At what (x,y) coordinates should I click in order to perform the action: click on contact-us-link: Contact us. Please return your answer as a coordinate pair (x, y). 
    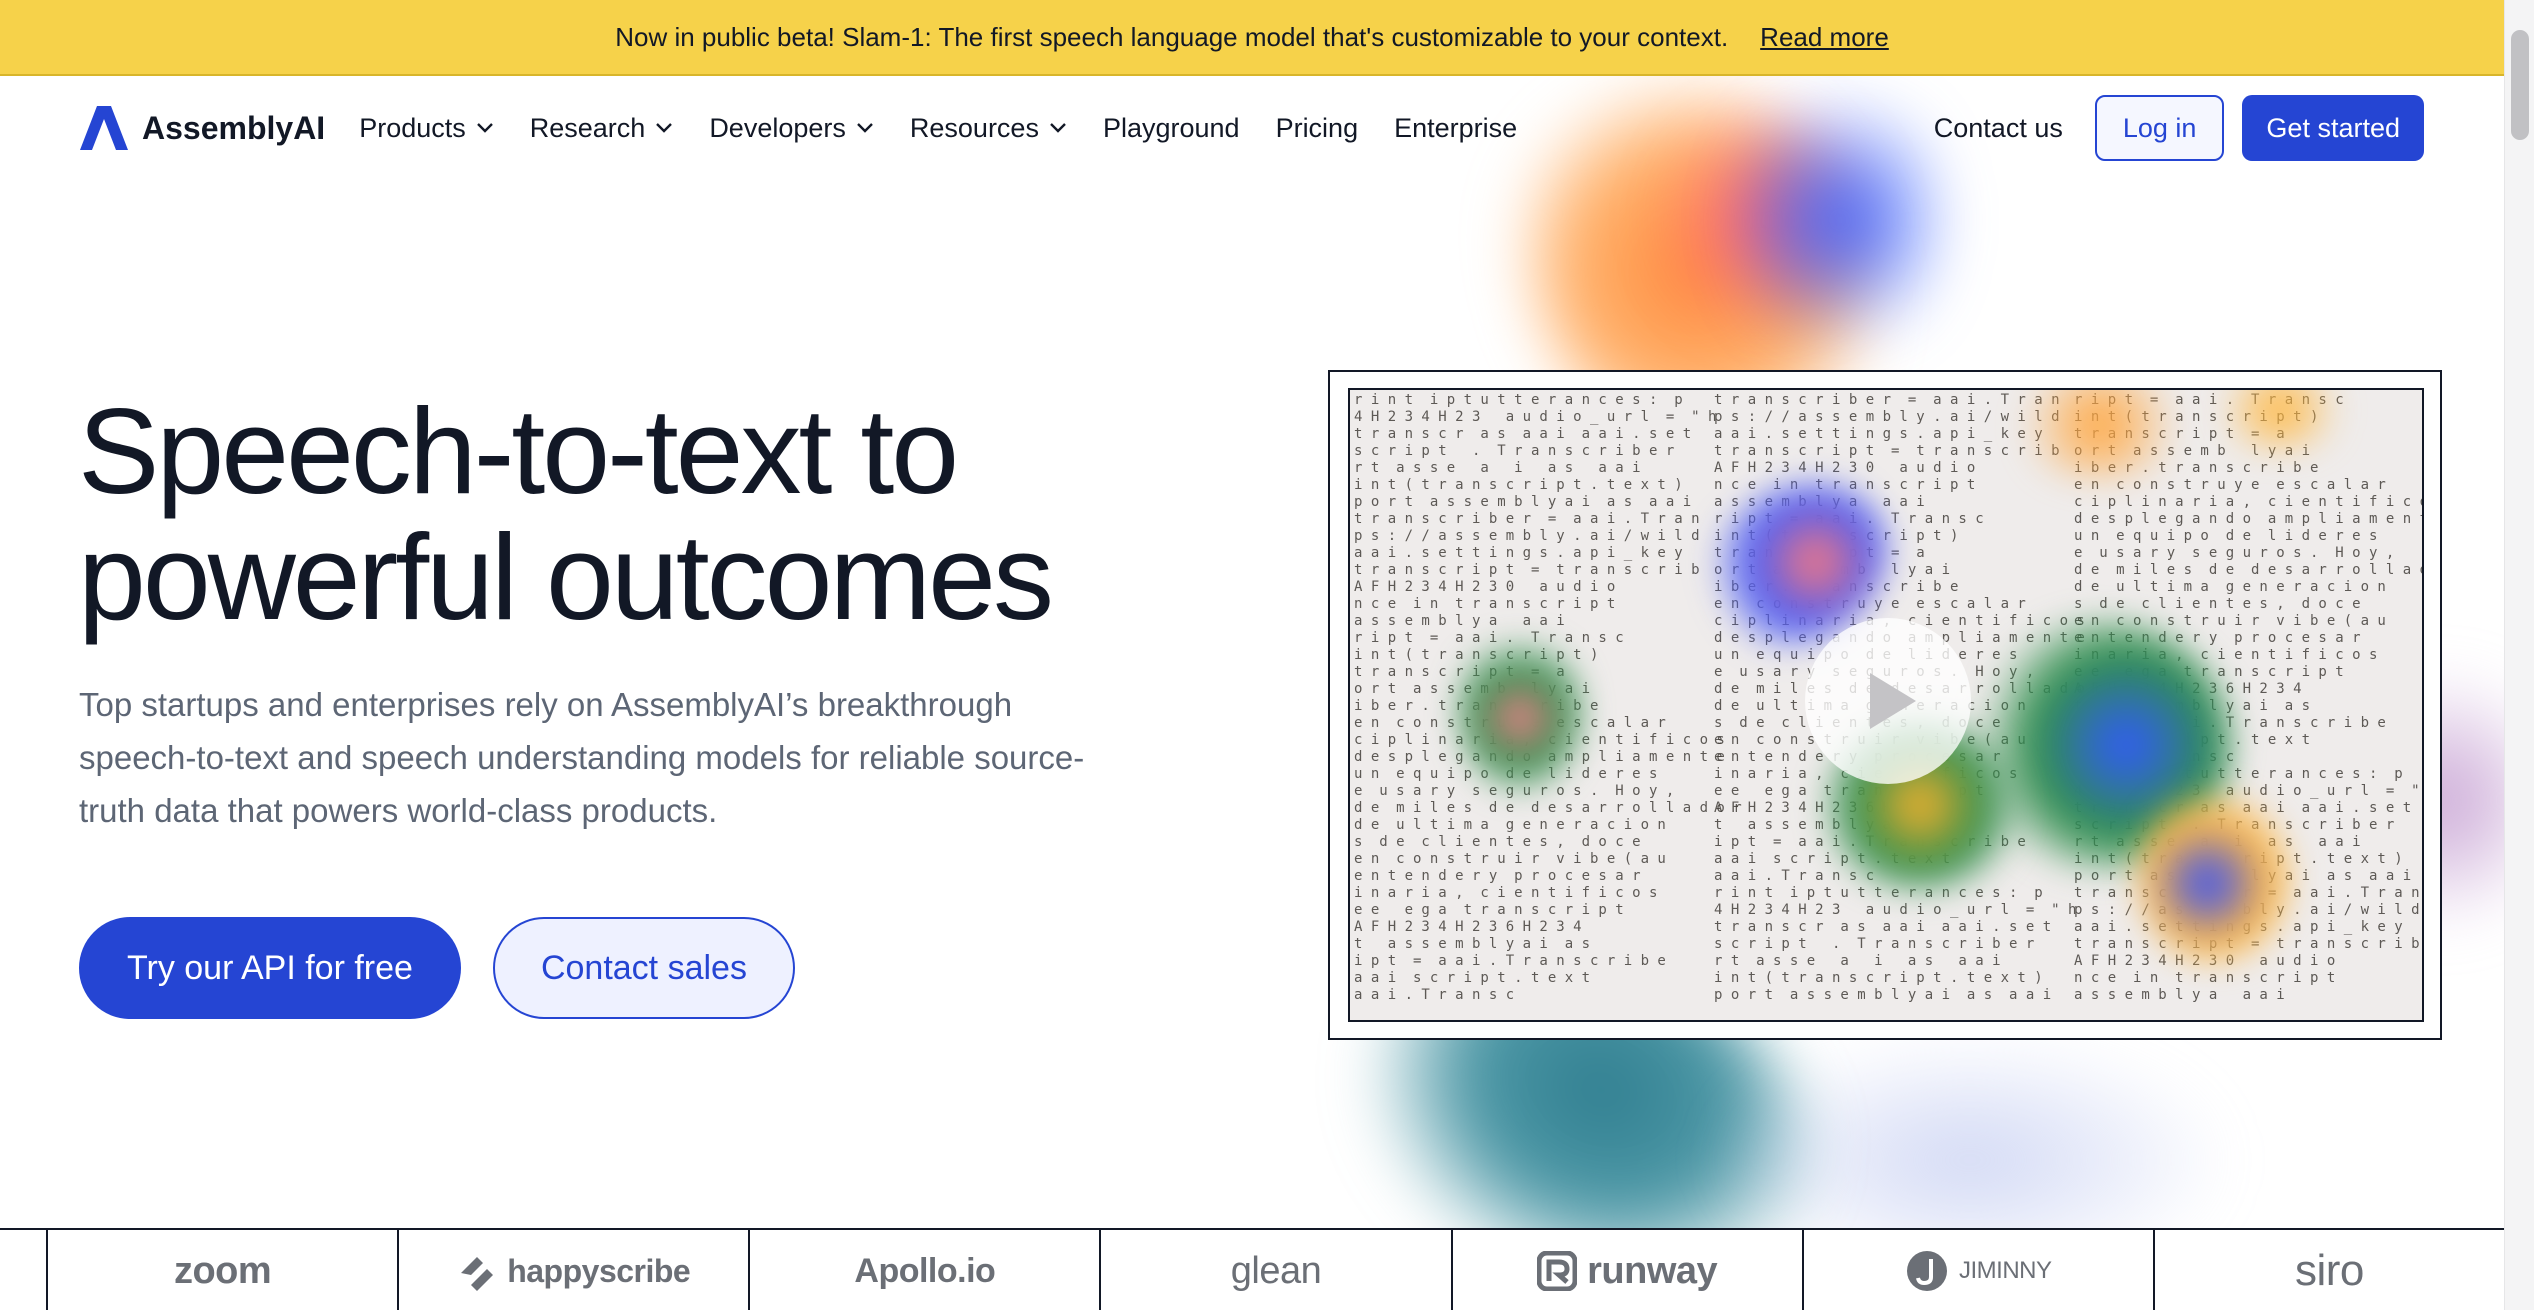
    Looking at the image, I should click on (1998, 128).